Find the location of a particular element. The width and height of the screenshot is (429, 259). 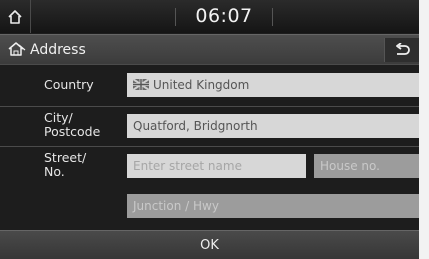

status-bar: 06:07 is located at coordinates (209, 16).